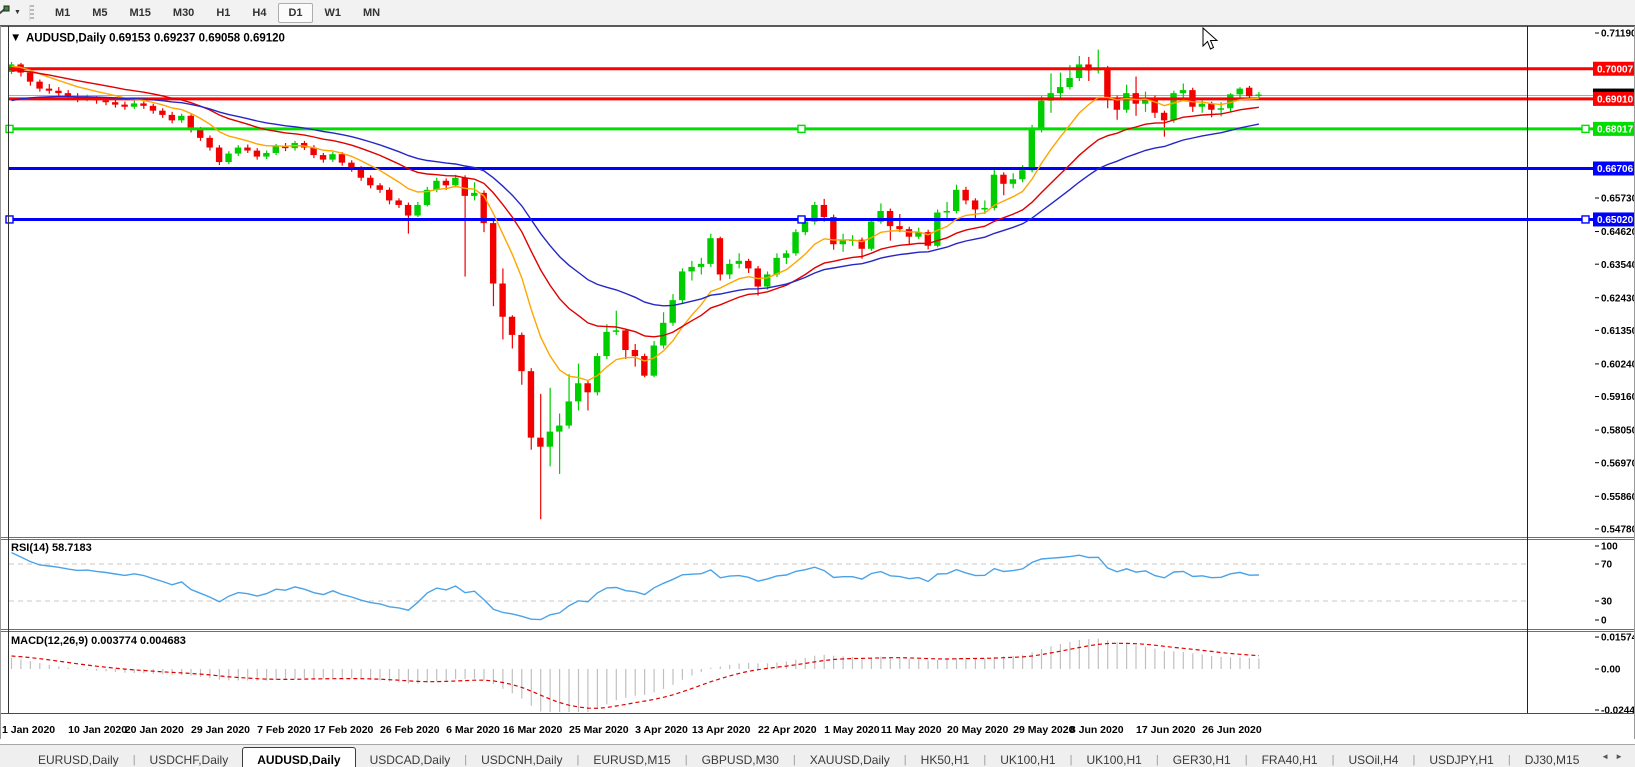 The width and height of the screenshot is (1635, 767). Describe the element at coordinates (1552, 758) in the screenshot. I see `chart-tab-dj30-m15: DJ30,M15` at that location.